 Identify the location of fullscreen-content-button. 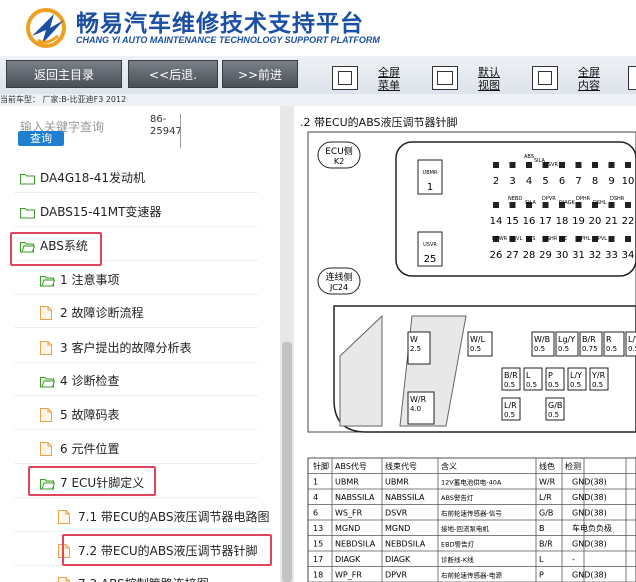
(545, 78).